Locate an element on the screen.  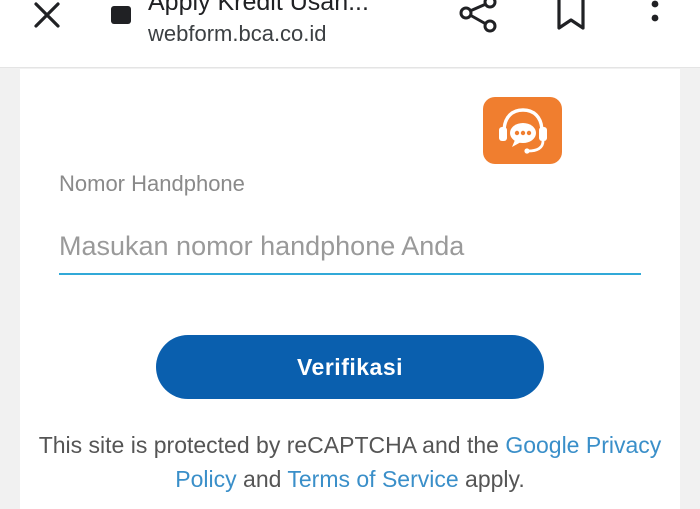
browser-toolbar: Apply Kredit Usah... webform.bca.co.id is located at coordinates (350, 34).